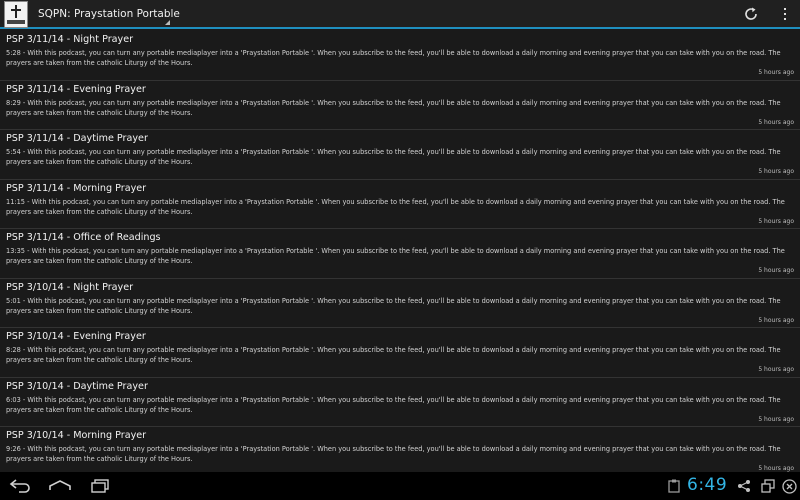 This screenshot has width=800, height=500. Describe the element at coordinates (77, 138) in the screenshot. I see `episode-title: PSP 3/11/14 - Daytime Prayer` at that location.